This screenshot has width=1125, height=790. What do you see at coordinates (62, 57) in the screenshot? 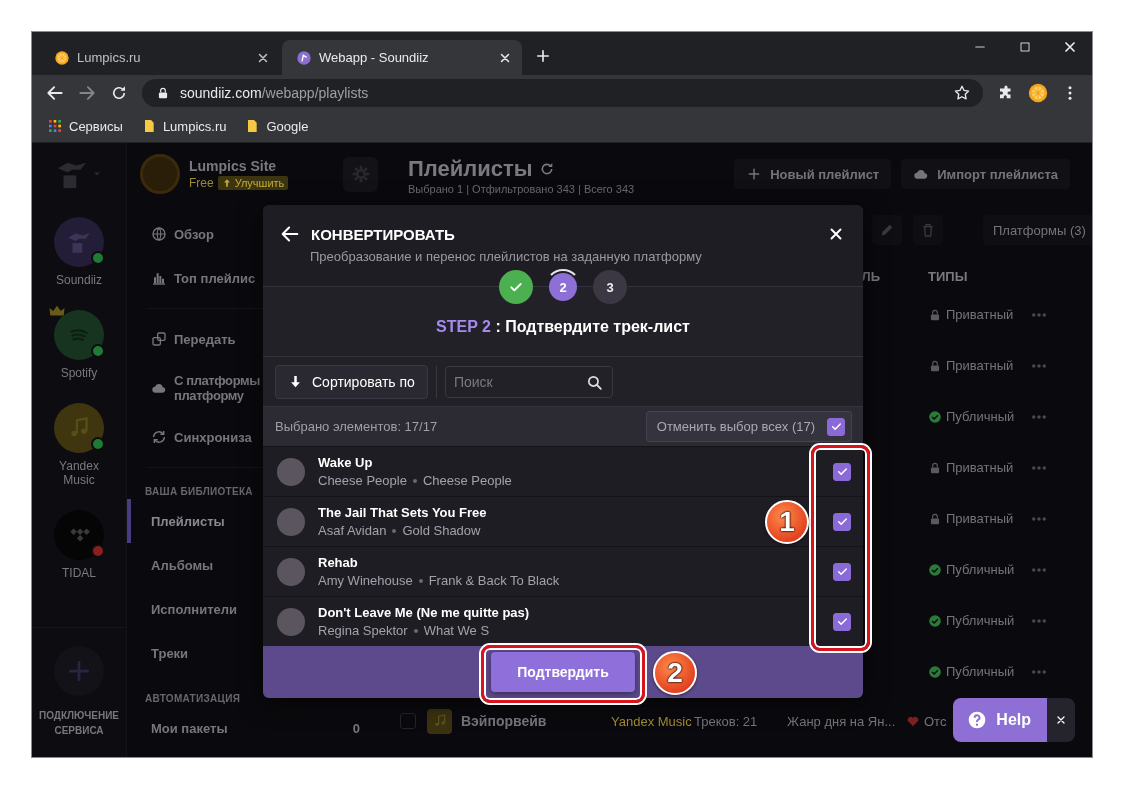
I see `favicon-icon` at bounding box center [62, 57].